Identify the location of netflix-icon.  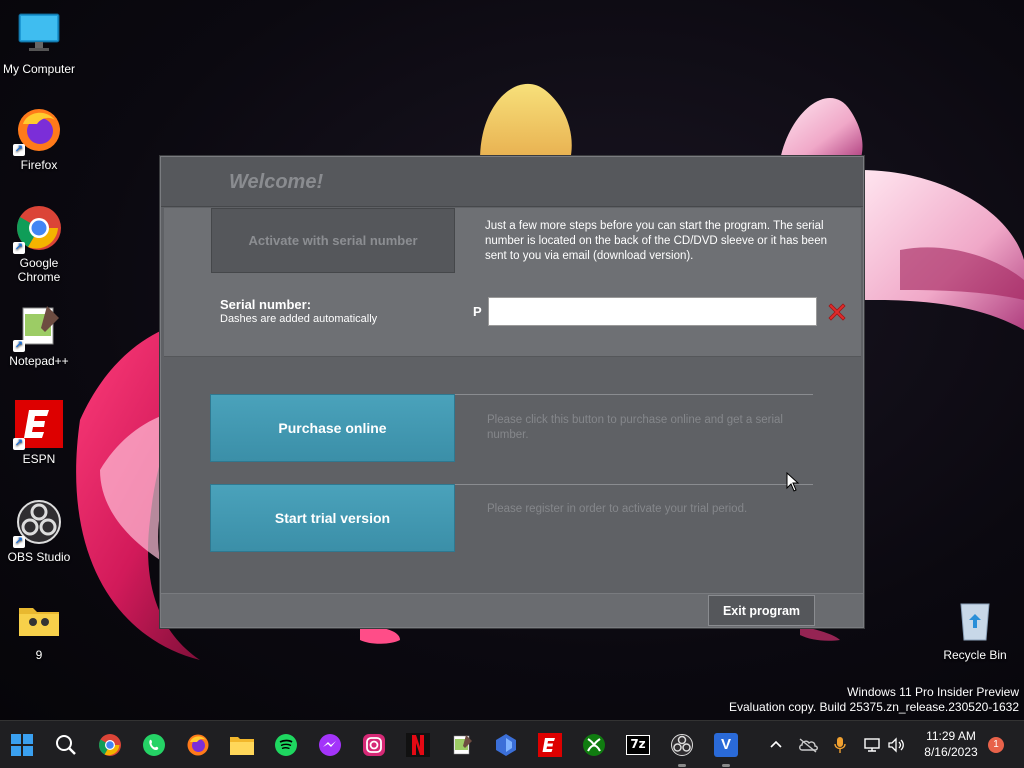
(418, 745).